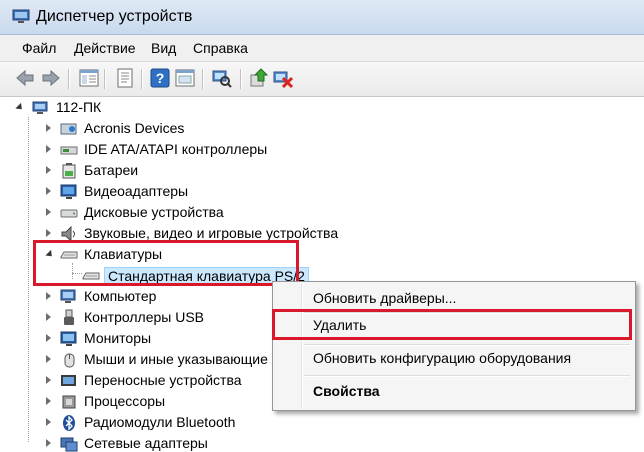 This screenshot has width=644, height=452. I want to click on tree-root-label: 112-ПК, so click(79, 107).